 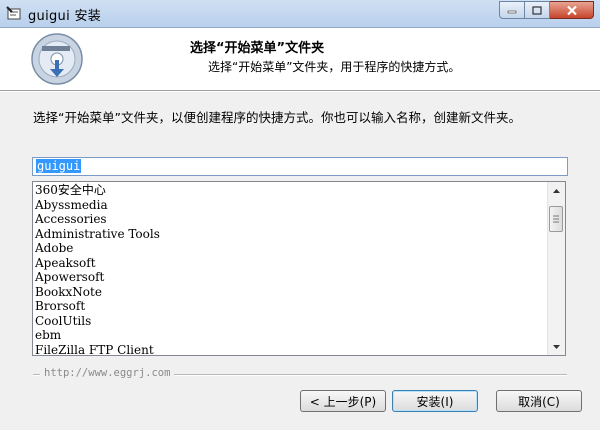 I want to click on list-item: FileZilla FTP Client, so click(x=97, y=349).